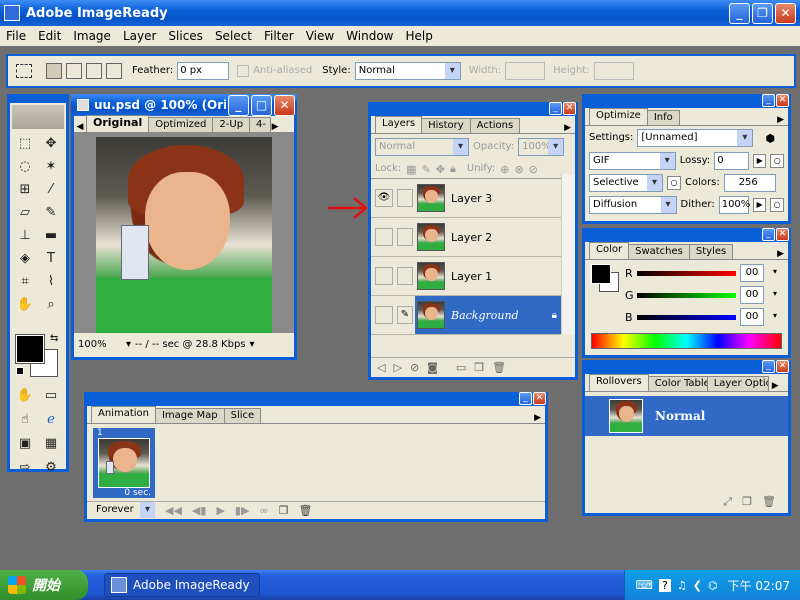 This screenshot has width=800, height=600. Describe the element at coordinates (762, 13) in the screenshot. I see `restore-button: ❐` at that location.